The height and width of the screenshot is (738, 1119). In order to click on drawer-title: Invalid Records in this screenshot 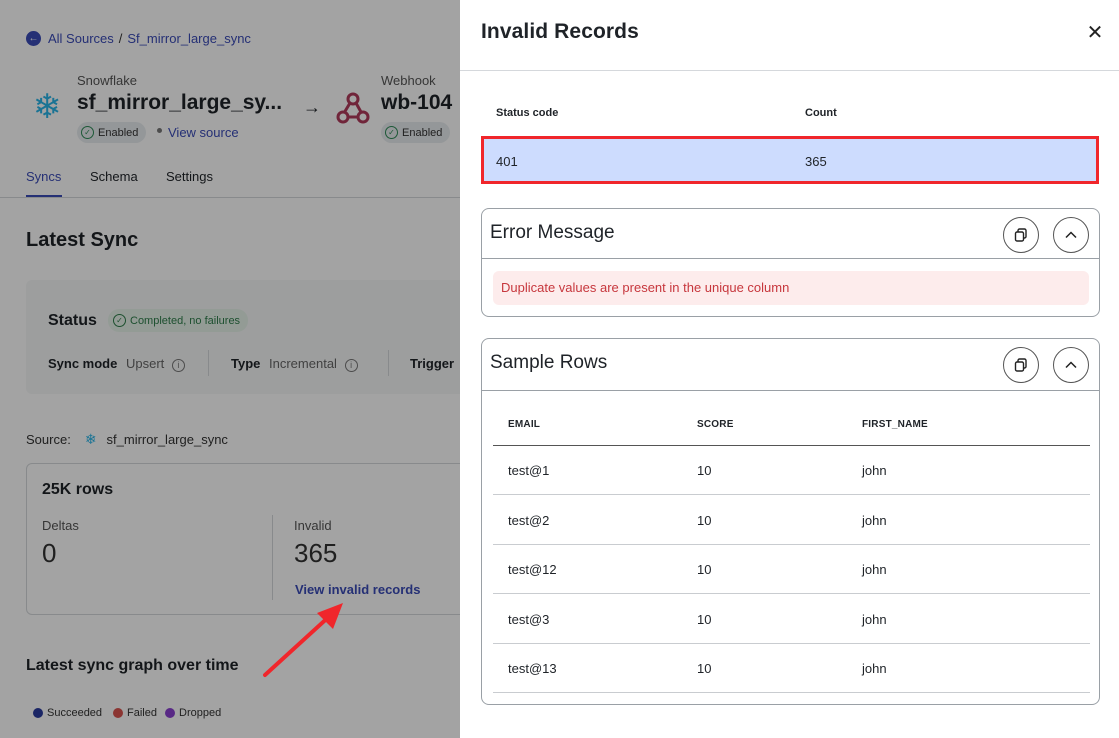, I will do `click(560, 31)`.